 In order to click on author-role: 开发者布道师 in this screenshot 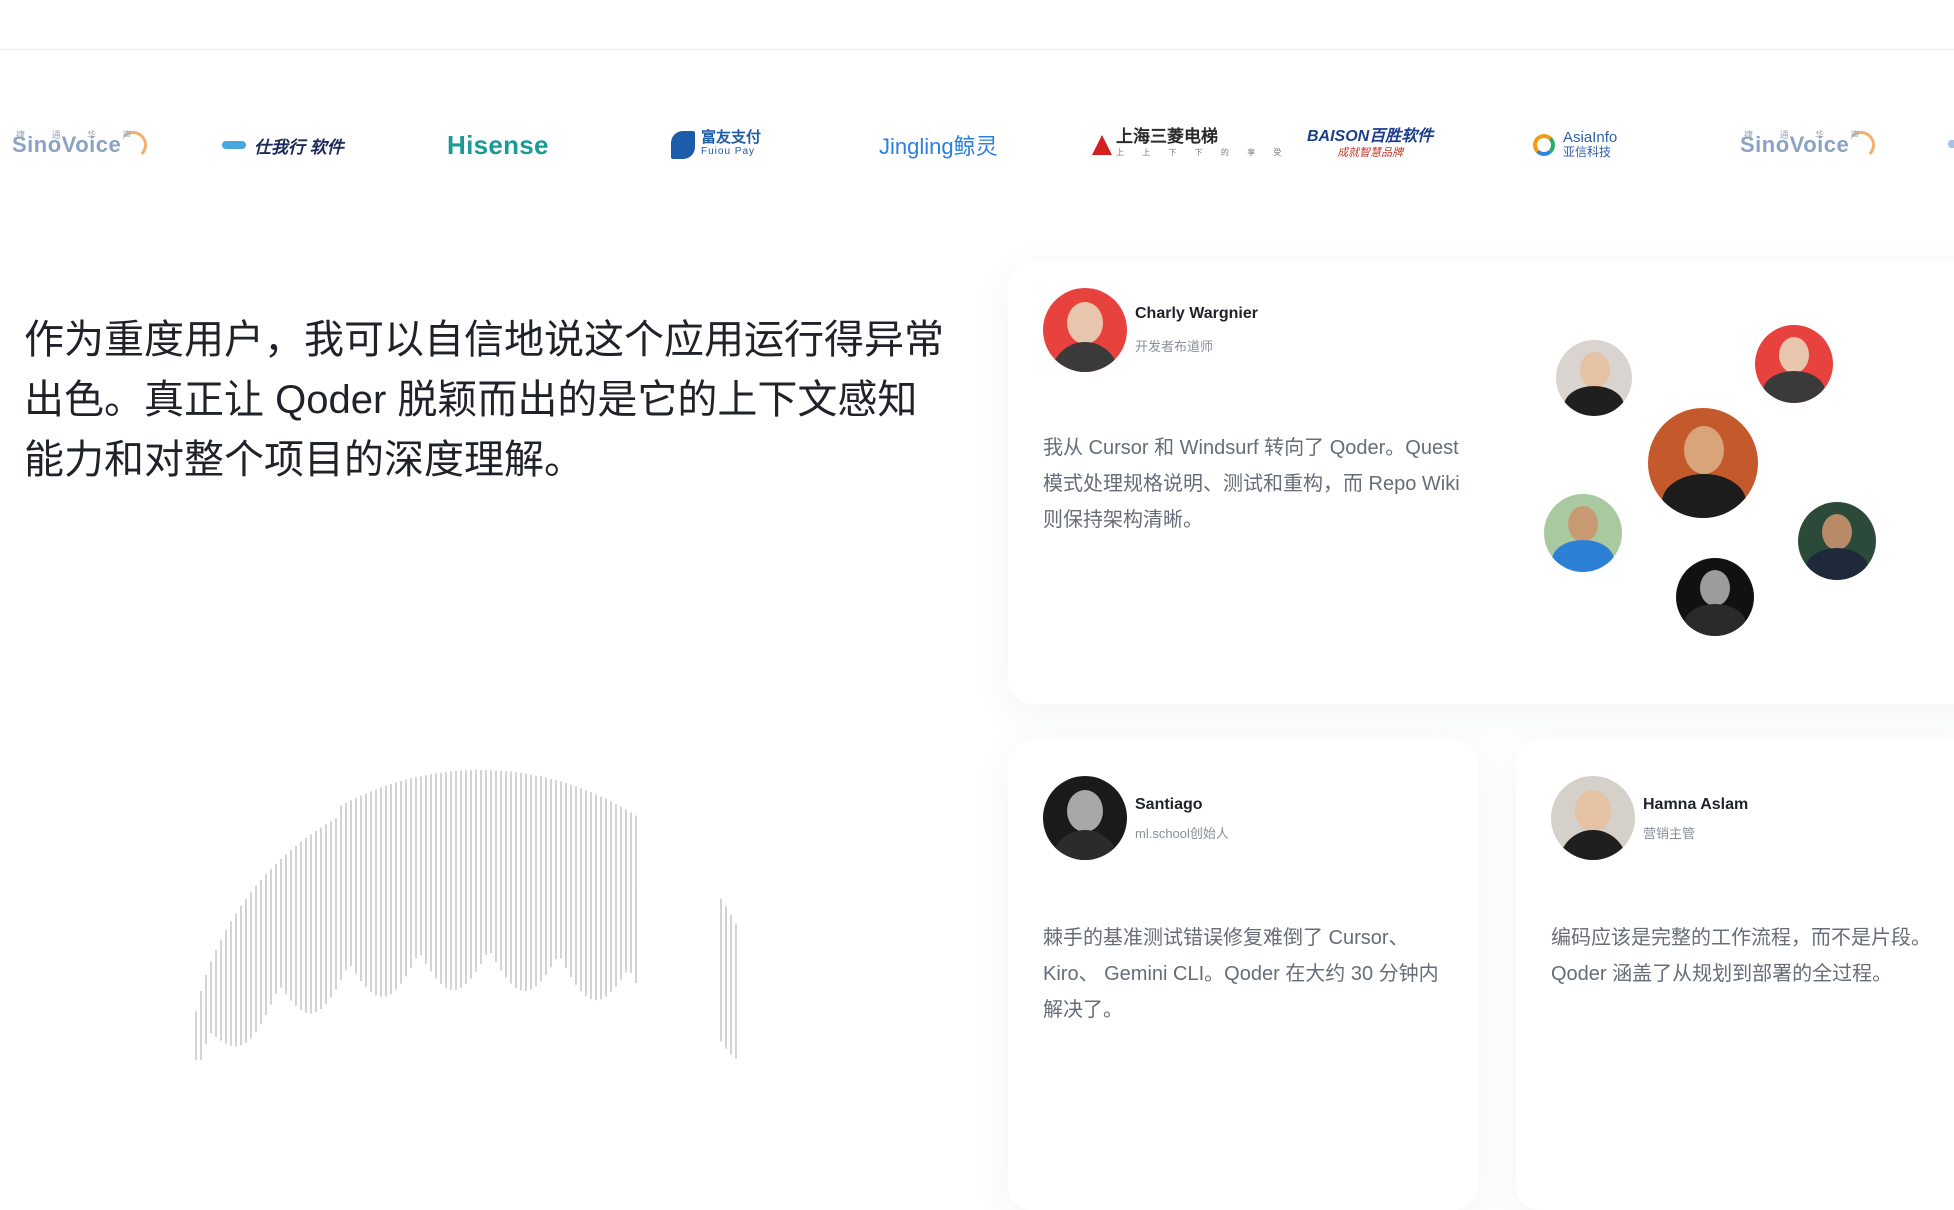, I will do `click(1174, 346)`.